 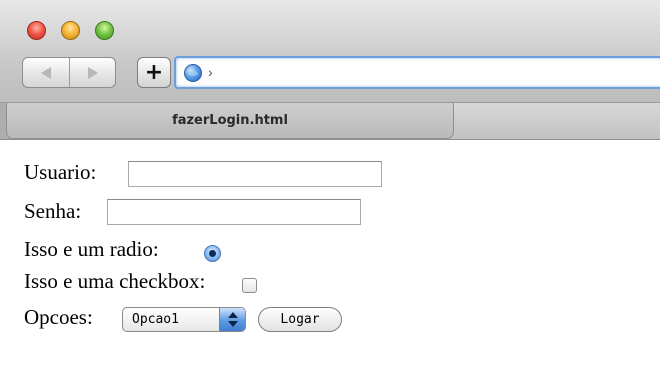 What do you see at coordinates (104, 30) in the screenshot?
I see `zoom-icon` at bounding box center [104, 30].